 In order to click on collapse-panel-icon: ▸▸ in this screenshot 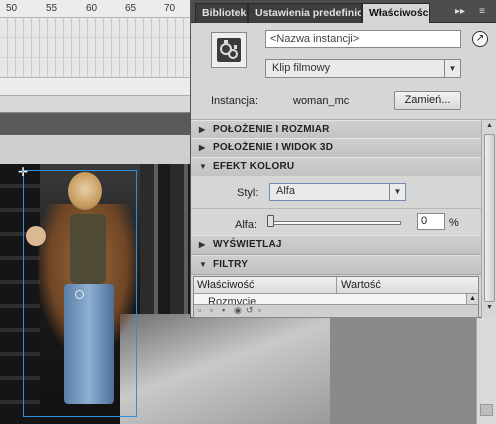, I will do `click(460, 12)`.